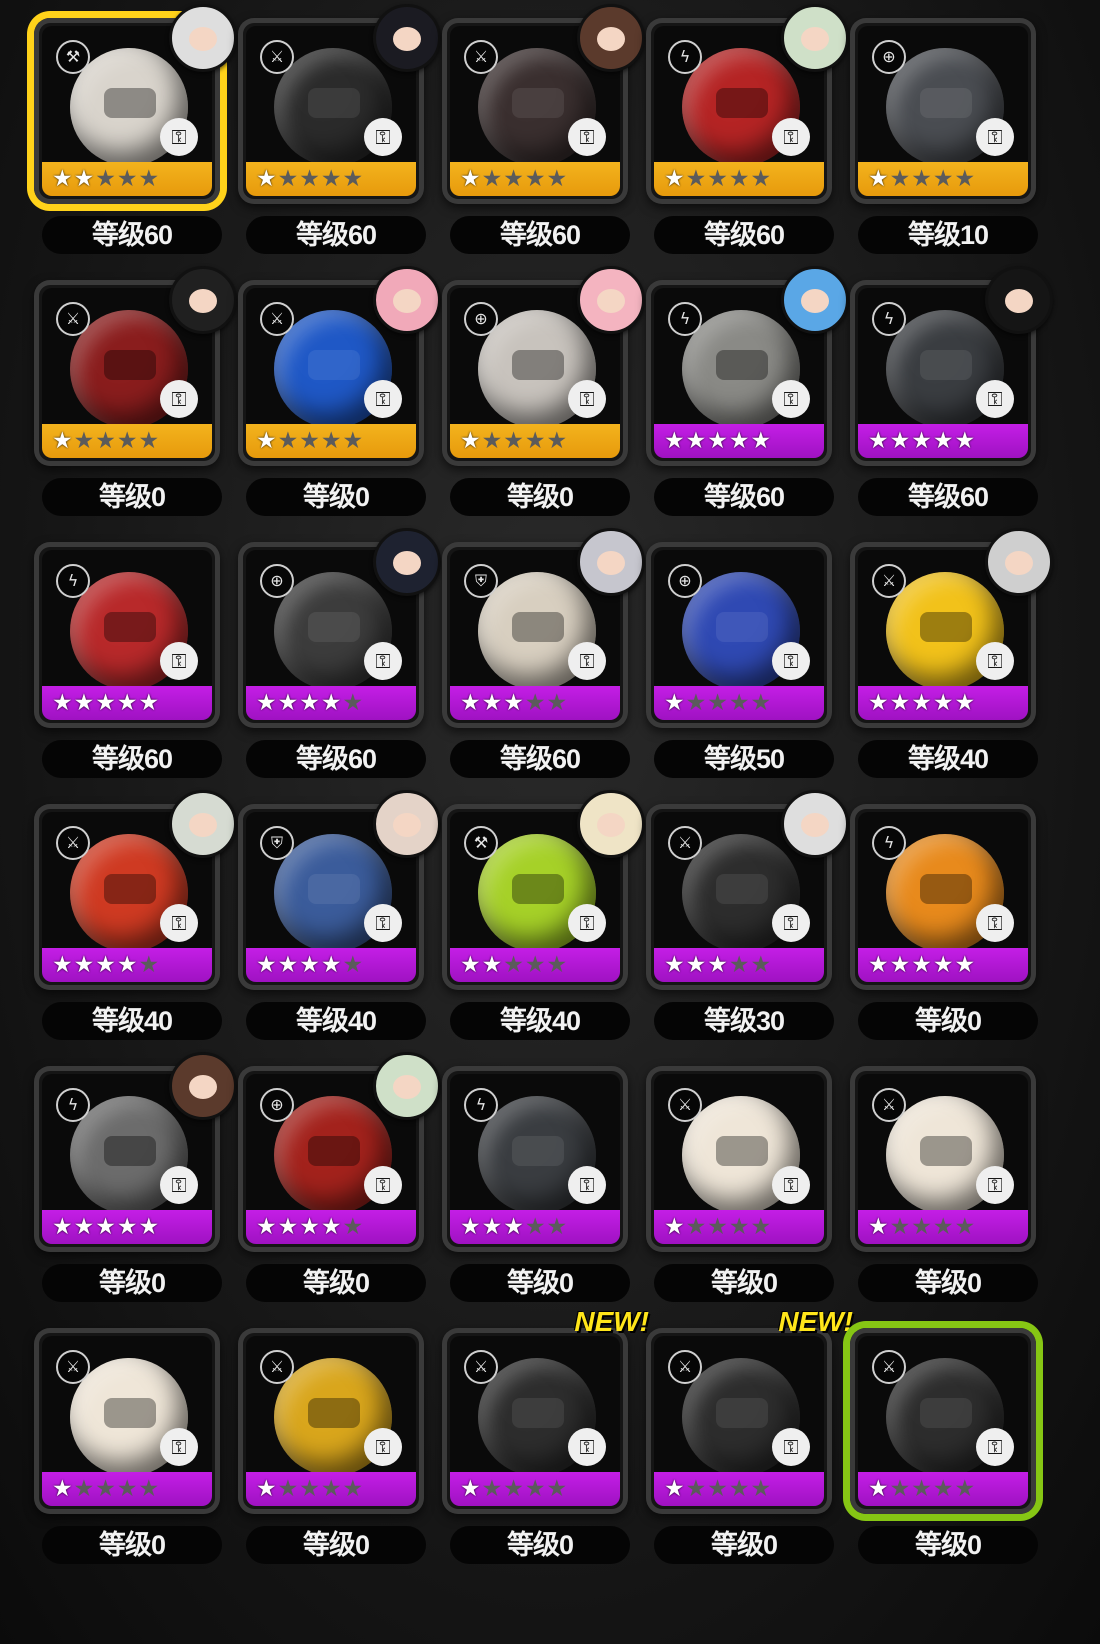 The height and width of the screenshot is (1644, 1100). I want to click on bangboo-card: ★★★★★ ⊕ ⚿ 等级10, so click(944, 145).